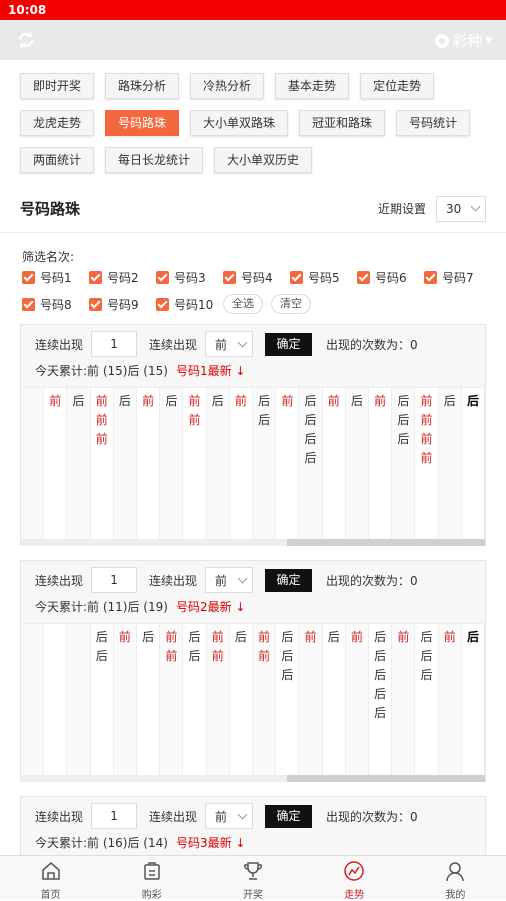 The height and width of the screenshot is (901, 506). What do you see at coordinates (50, 878) in the screenshot?
I see `tab-0: 首页` at bounding box center [50, 878].